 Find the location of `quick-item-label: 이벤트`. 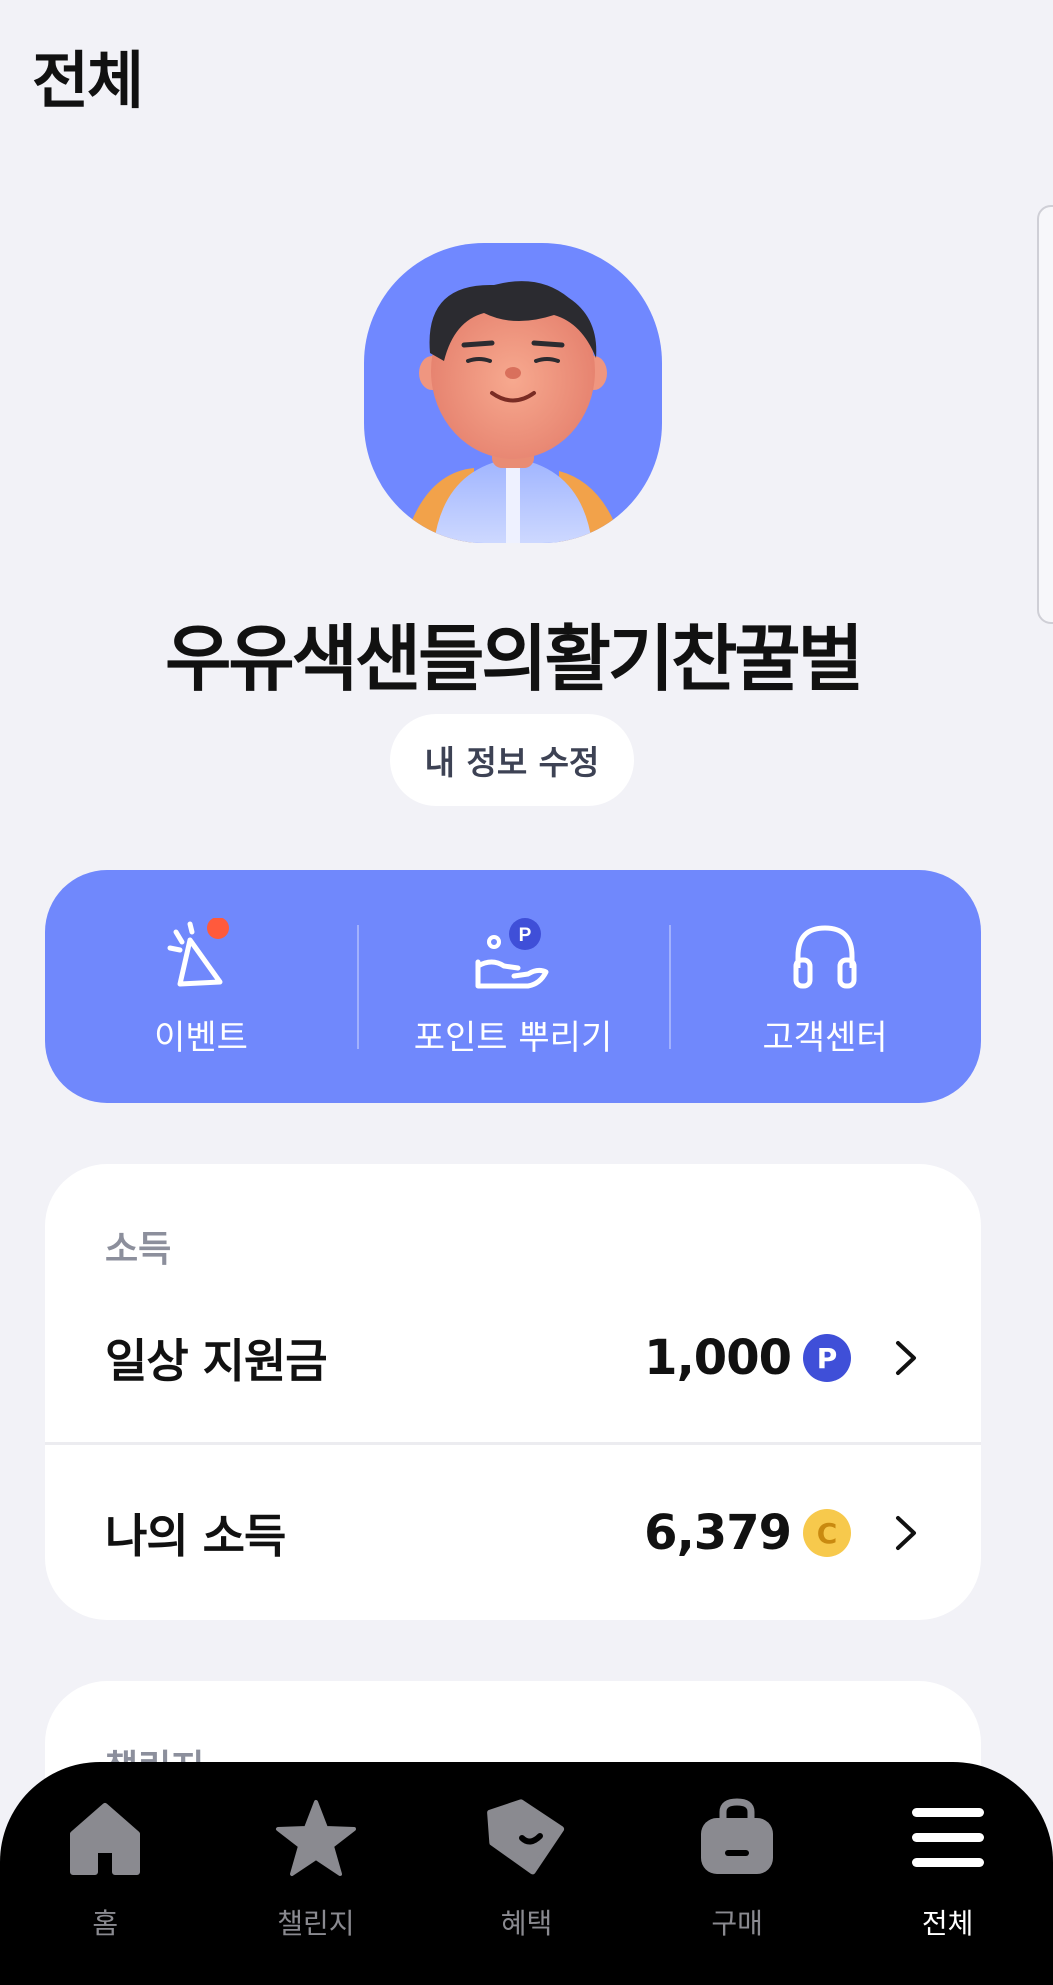

quick-item-label: 이벤트 is located at coordinates (201, 1038).